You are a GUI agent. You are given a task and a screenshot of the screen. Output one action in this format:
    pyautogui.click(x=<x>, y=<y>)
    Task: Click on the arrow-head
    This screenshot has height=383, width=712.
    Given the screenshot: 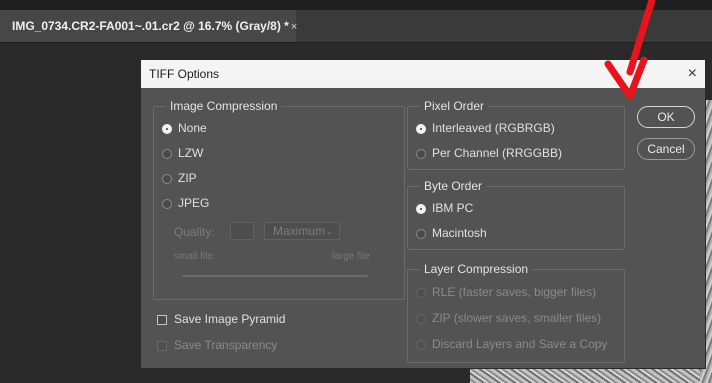 What is the action you would take?
    pyautogui.click(x=626, y=78)
    